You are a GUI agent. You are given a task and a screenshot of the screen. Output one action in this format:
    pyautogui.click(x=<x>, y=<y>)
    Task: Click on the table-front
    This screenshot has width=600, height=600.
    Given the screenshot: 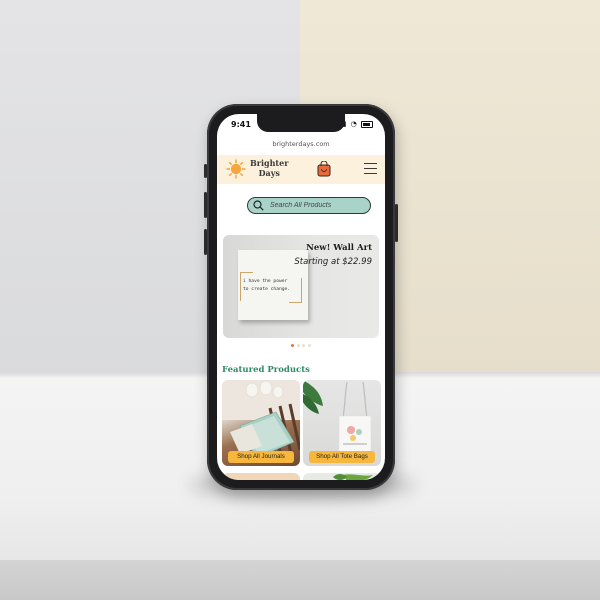 What is the action you would take?
    pyautogui.click(x=300, y=580)
    